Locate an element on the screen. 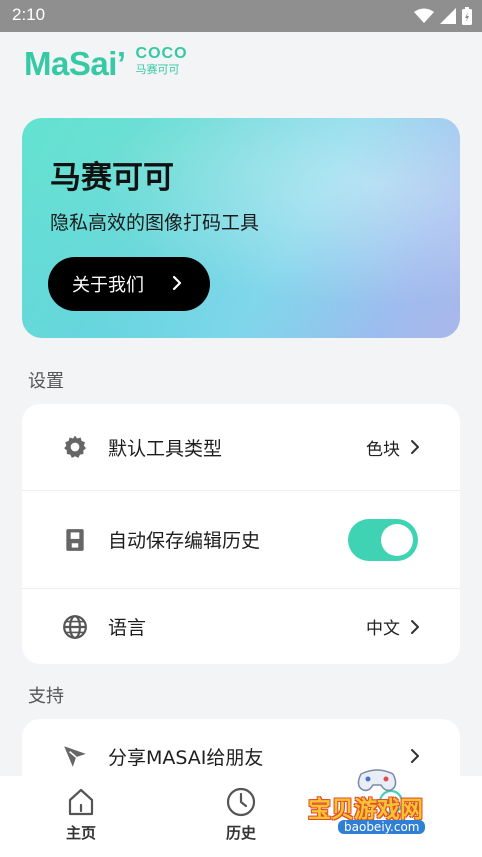 Image resolution: width=482 pixels, height=857 pixels. clock-icon is located at coordinates (241, 802).